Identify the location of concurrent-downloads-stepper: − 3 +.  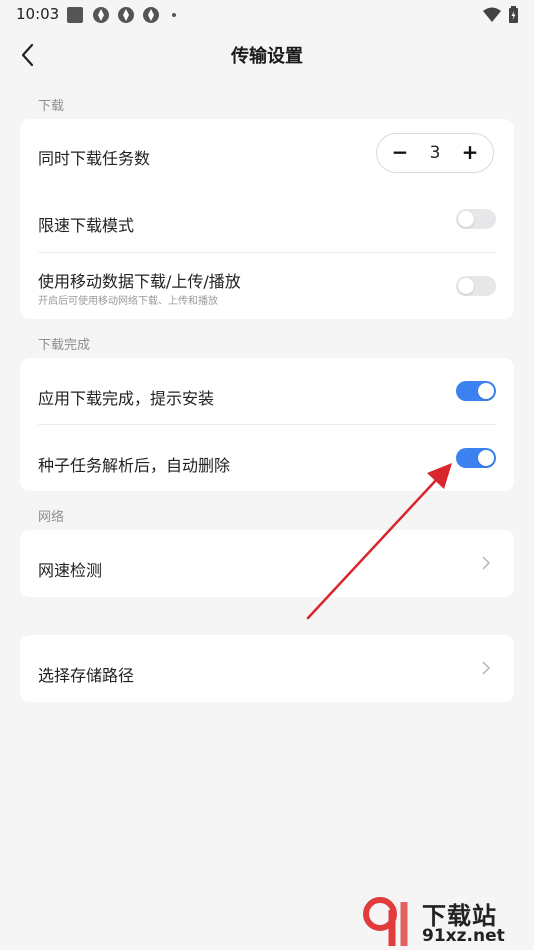
(435, 153).